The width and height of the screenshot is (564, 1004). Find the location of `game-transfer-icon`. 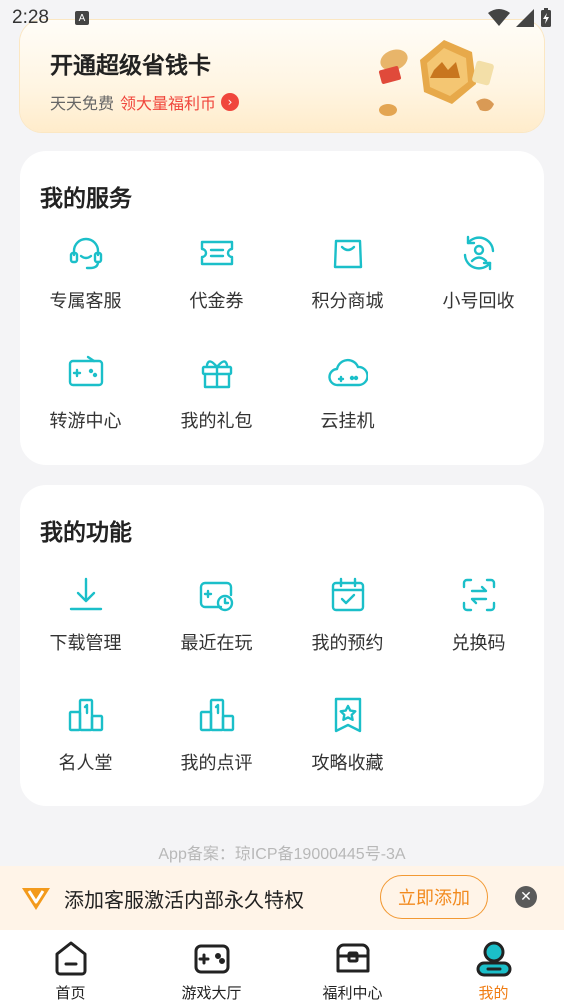

game-transfer-icon is located at coordinates (85, 371).